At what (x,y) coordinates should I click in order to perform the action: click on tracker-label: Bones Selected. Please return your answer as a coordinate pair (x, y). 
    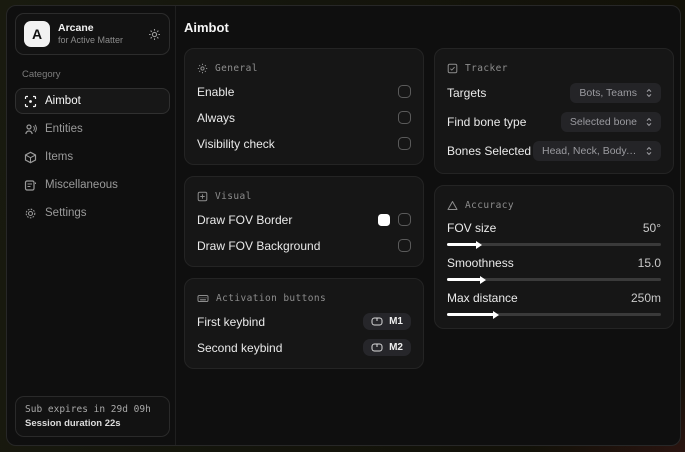
    Looking at the image, I should click on (489, 151).